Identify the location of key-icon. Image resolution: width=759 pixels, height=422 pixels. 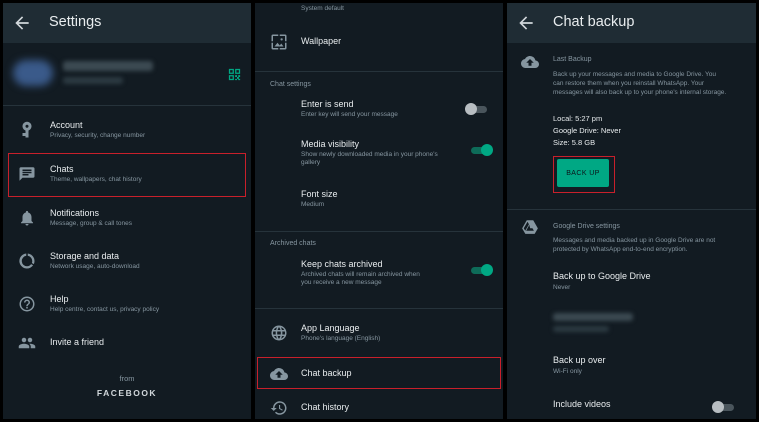
(27, 129).